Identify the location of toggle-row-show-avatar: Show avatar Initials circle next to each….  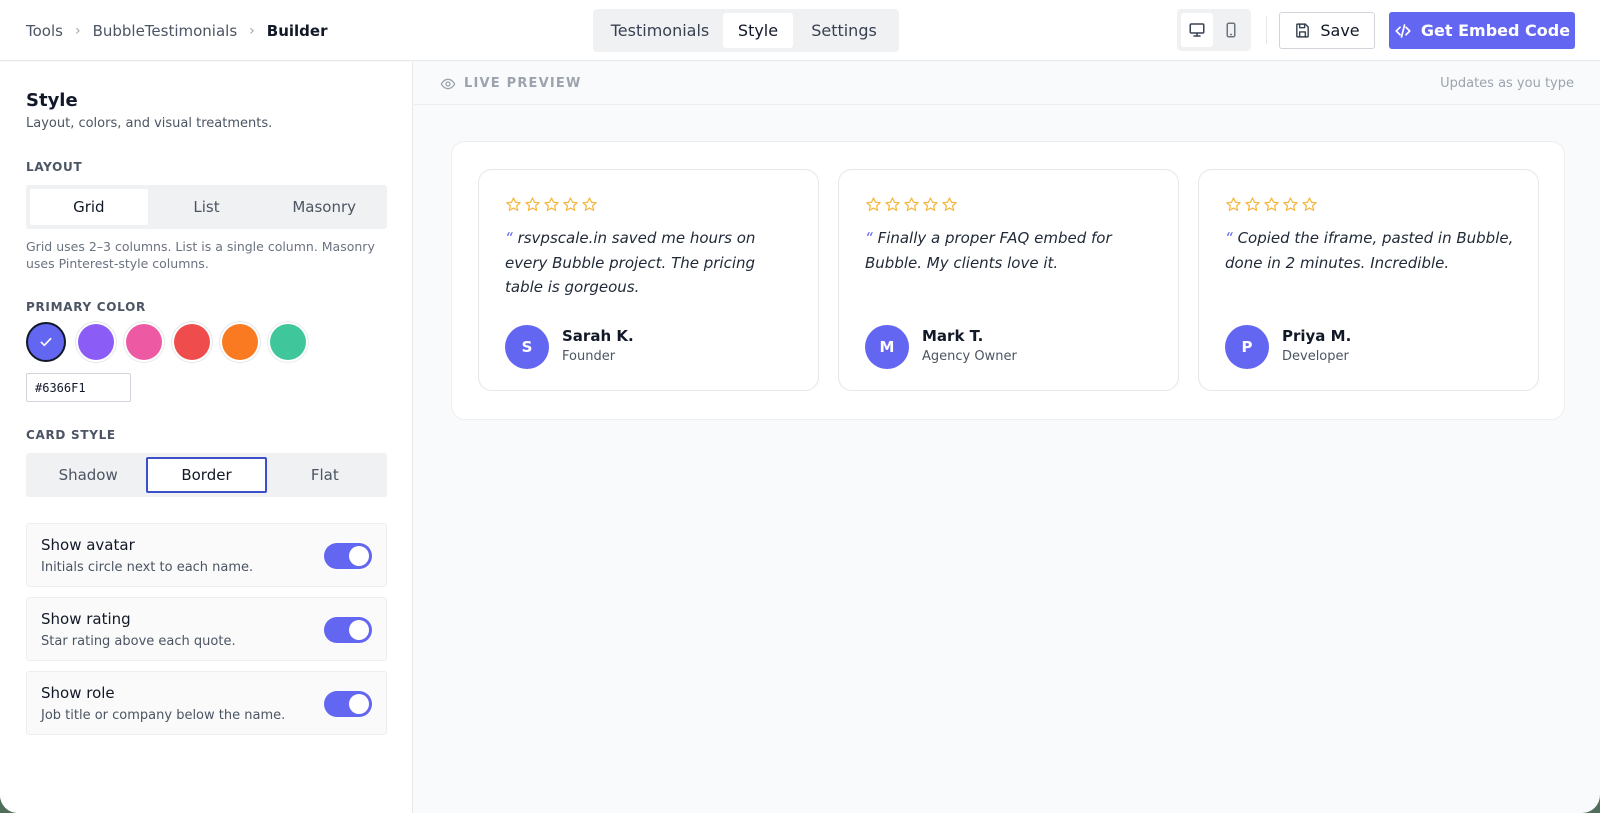
(206, 555).